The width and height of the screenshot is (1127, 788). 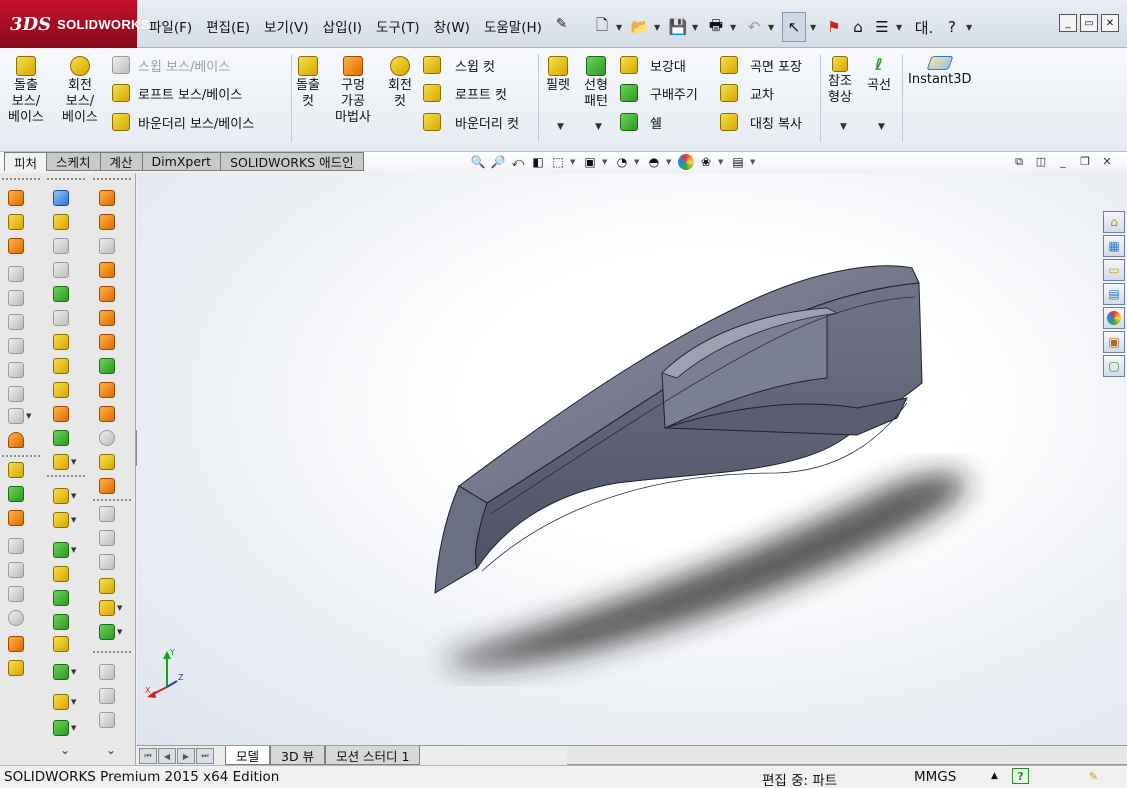 I want to click on grid-tool-icon, so click(x=20, y=518).